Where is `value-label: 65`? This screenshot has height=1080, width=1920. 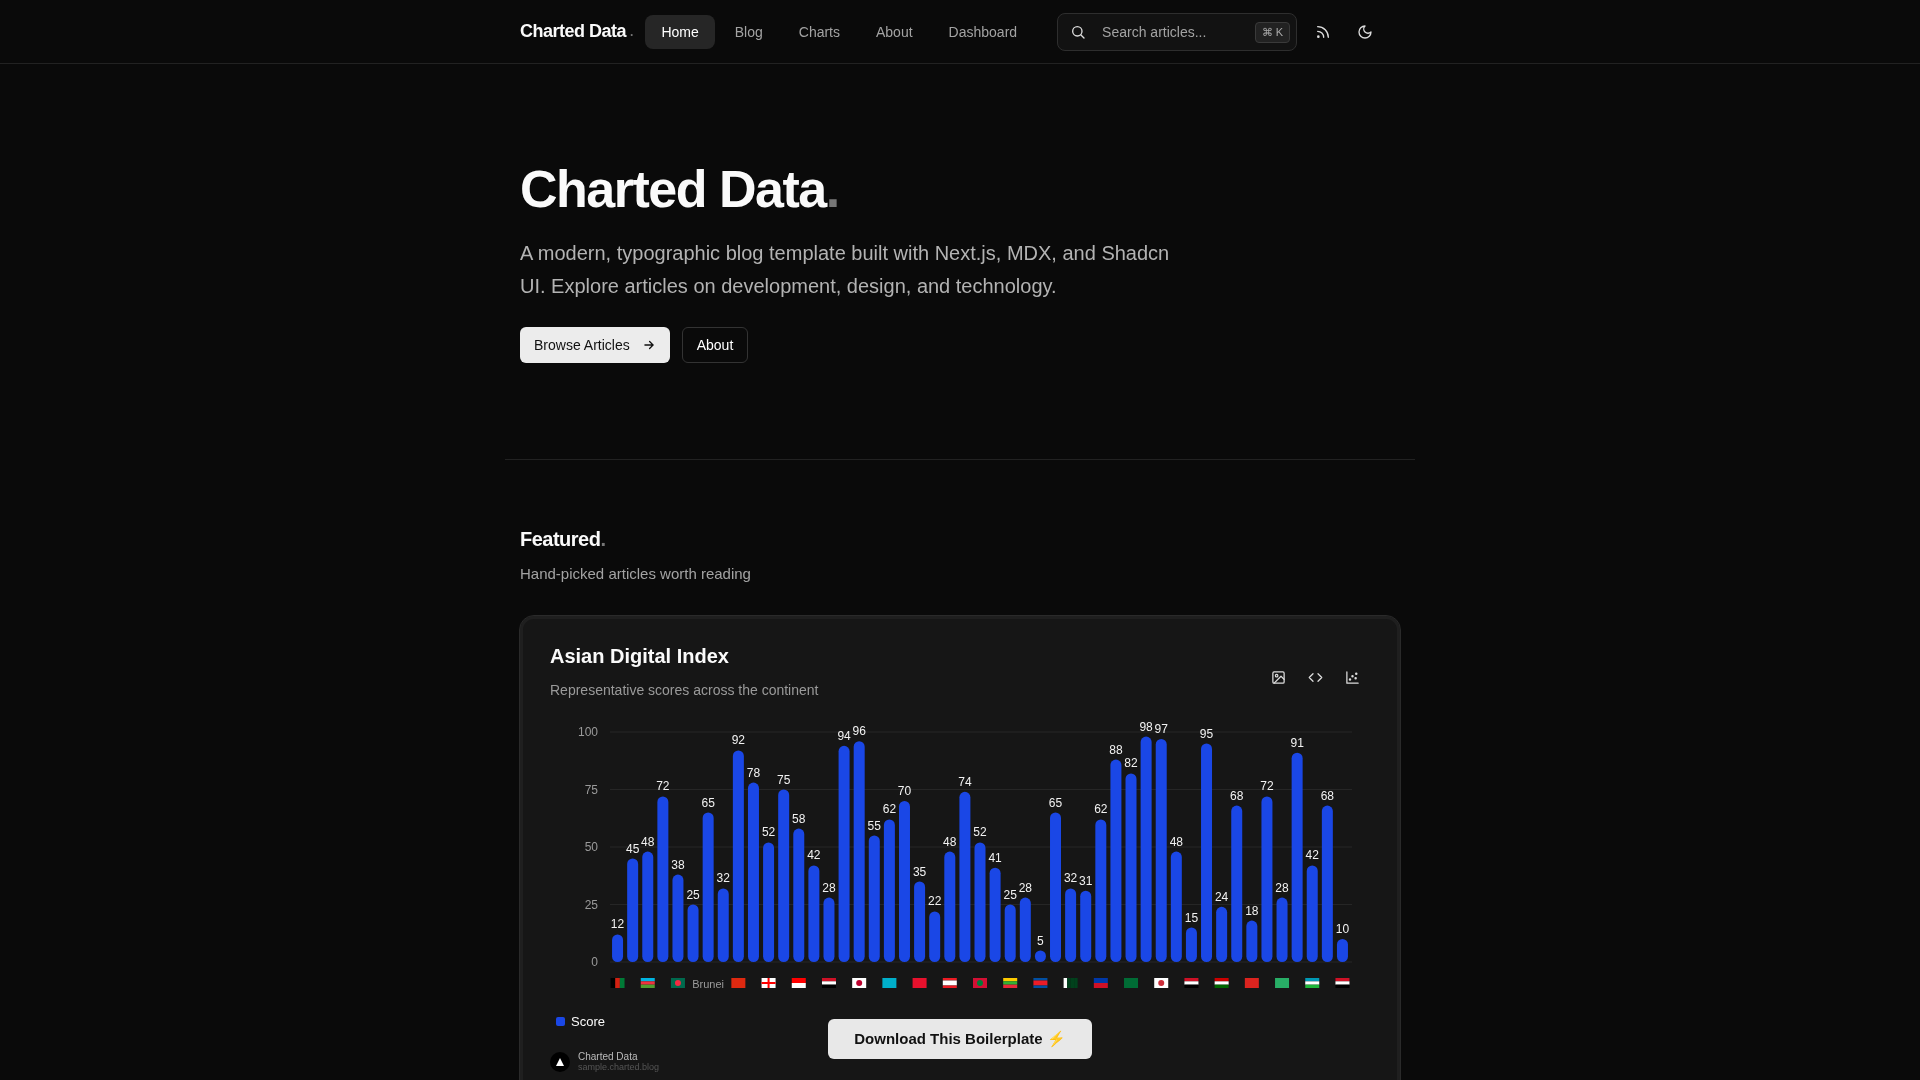
value-label: 65 is located at coordinates (1055, 802).